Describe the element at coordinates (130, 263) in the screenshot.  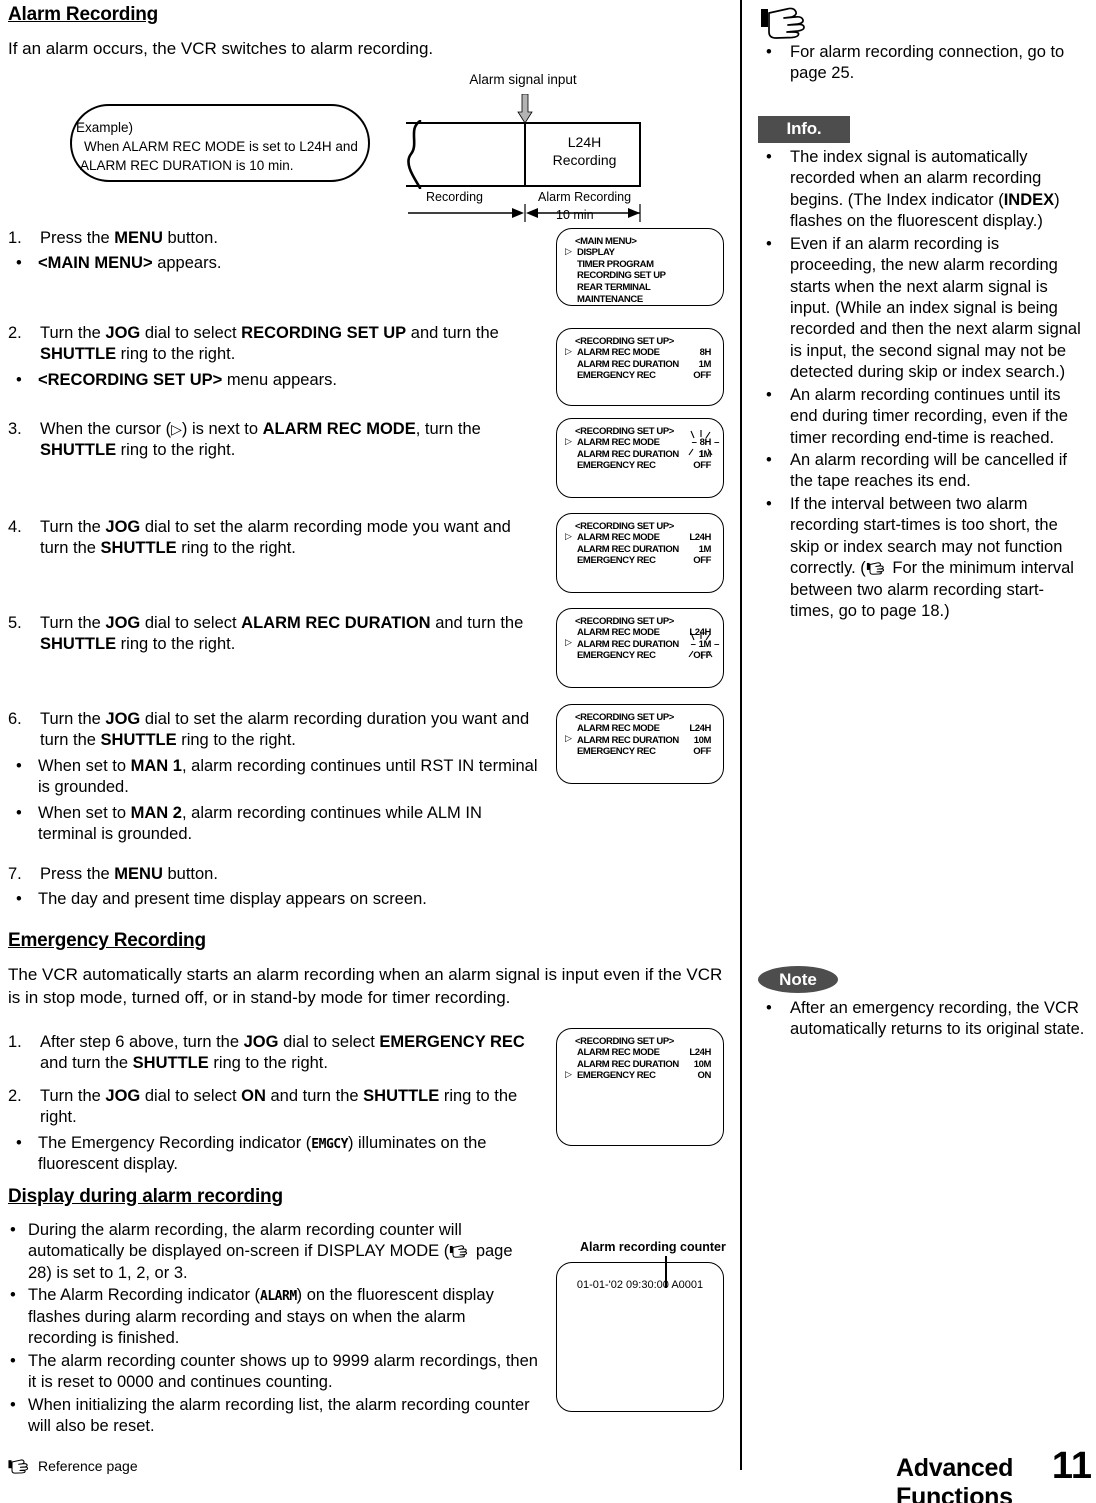
I see `step-sub-text: <MAIN MENU> appears.` at that location.